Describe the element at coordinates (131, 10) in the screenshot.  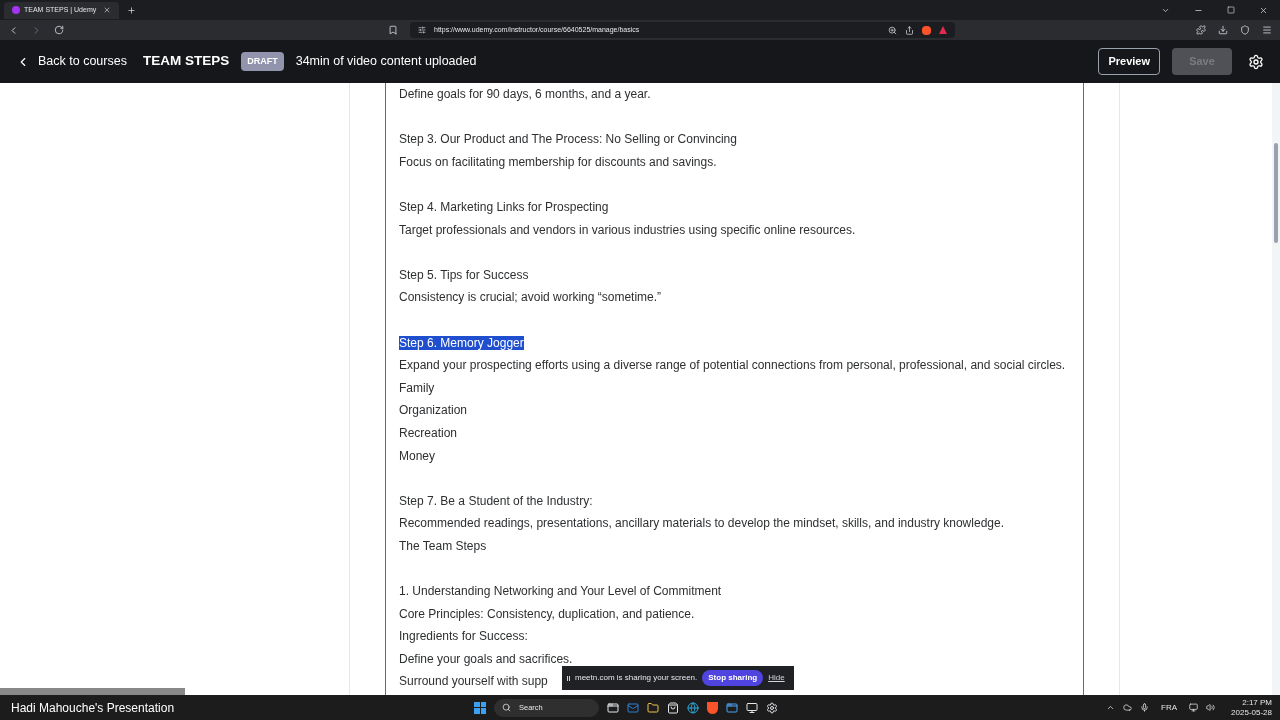
I see `new-tab-icon` at that location.